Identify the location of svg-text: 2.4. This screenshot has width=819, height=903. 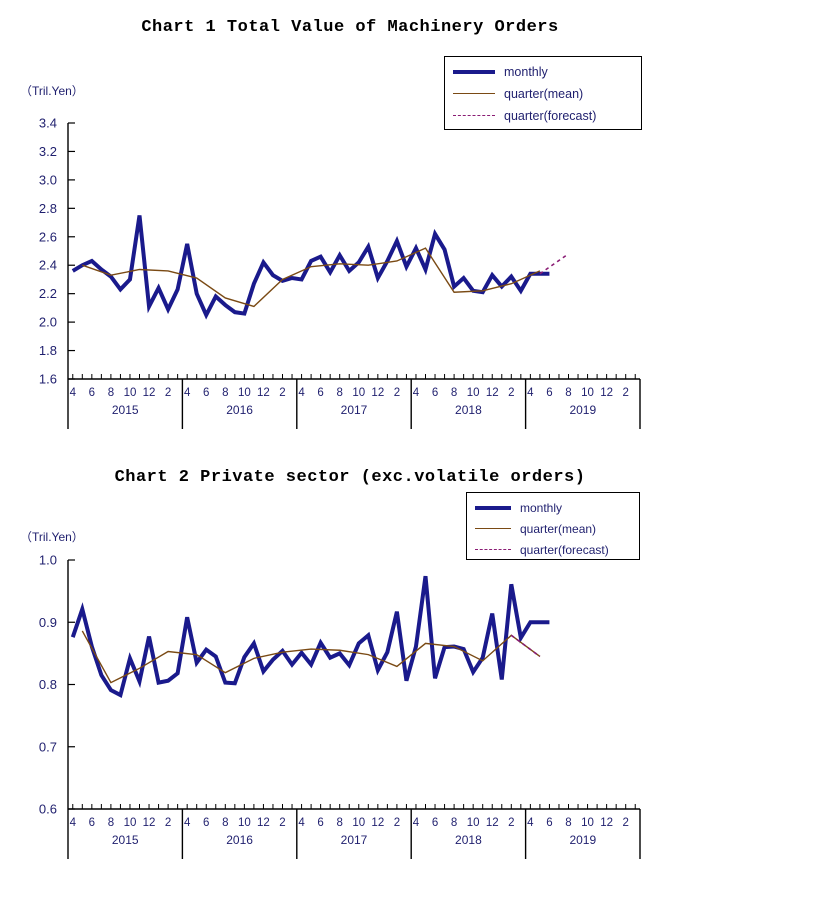
(48, 265).